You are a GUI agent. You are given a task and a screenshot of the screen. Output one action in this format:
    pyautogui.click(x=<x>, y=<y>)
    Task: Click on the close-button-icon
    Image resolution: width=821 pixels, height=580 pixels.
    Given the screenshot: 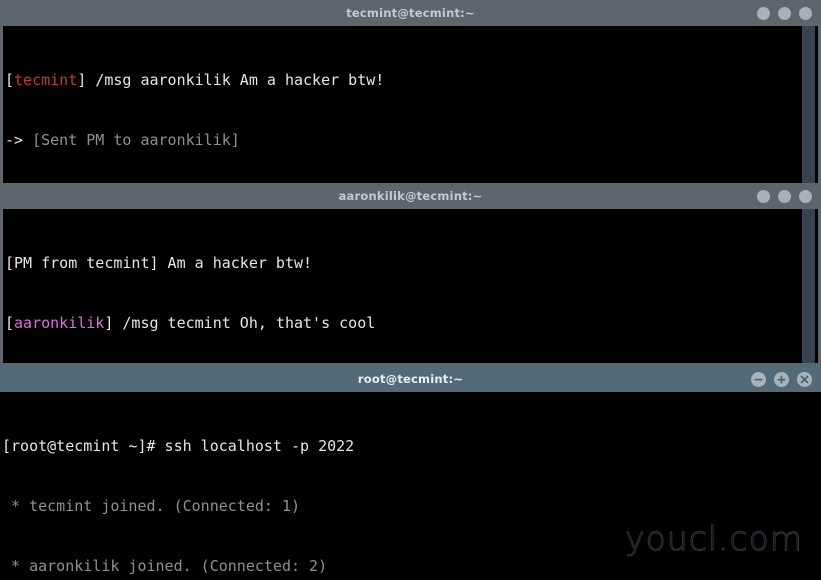 What is the action you would take?
    pyautogui.click(x=804, y=379)
    